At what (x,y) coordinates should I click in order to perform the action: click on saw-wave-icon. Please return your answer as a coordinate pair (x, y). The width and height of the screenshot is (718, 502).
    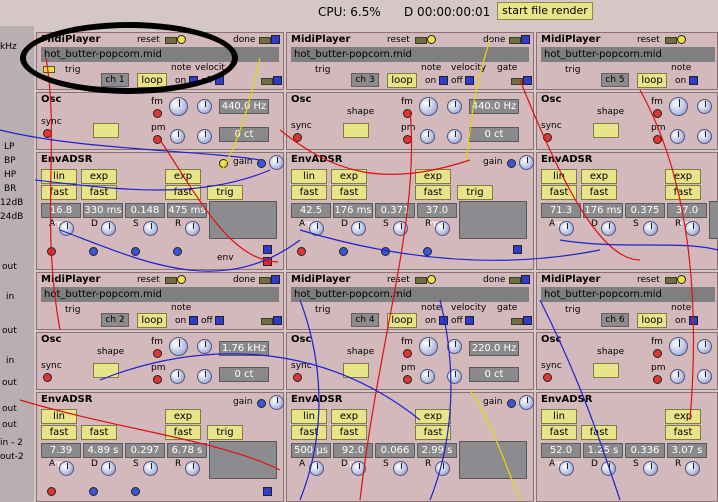
    Looking at the image, I should click on (106, 370).